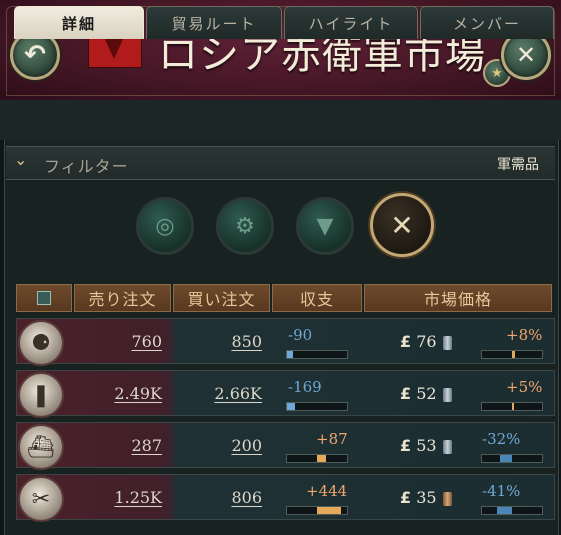 This screenshot has height=535, width=561. I want to click on buy-orders-value: 806, so click(217, 497).